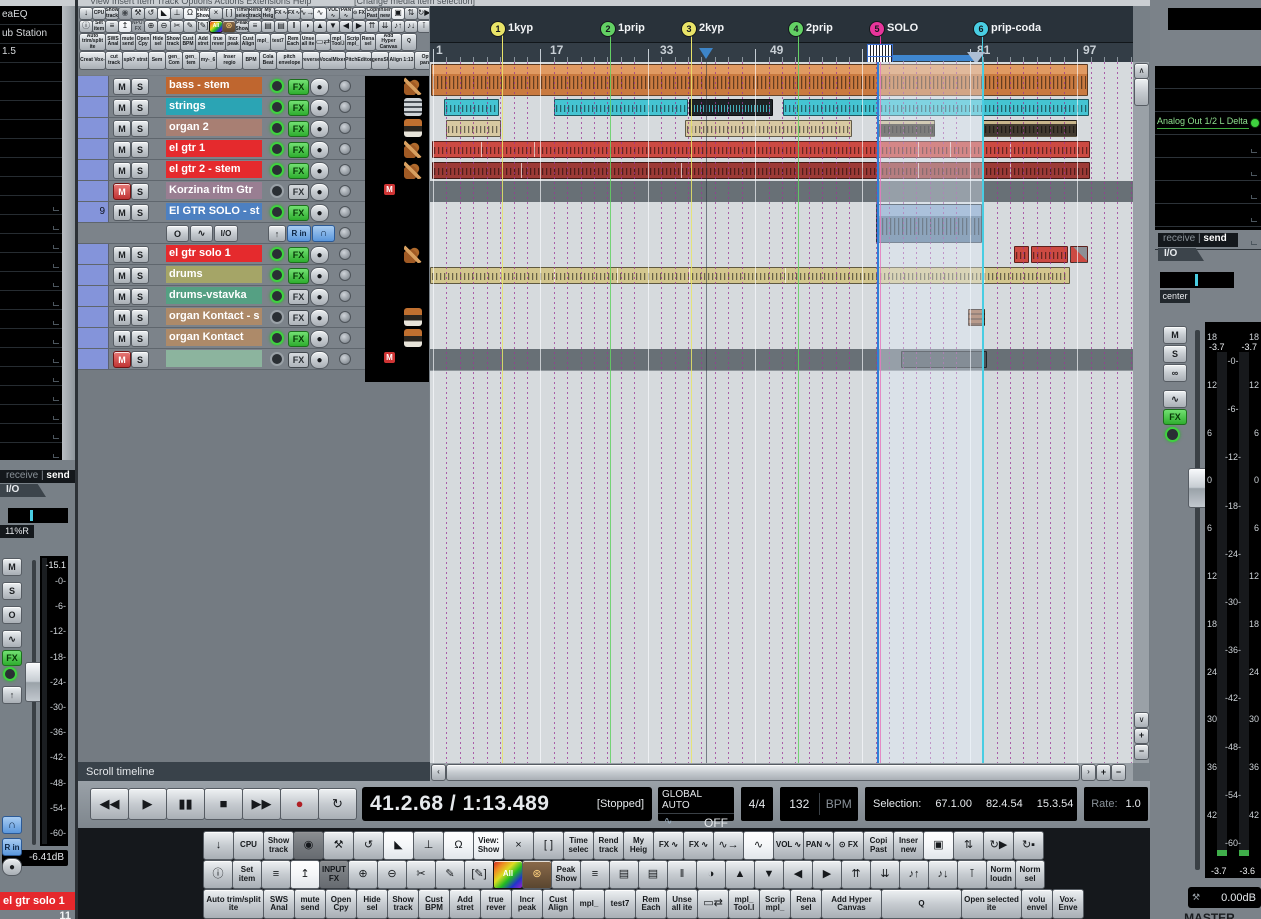 Image resolution: width=1261 pixels, height=919 pixels. Describe the element at coordinates (332, 60) in the screenshot. I see `toolbar-button-vocalmixer: VocalMixer` at that location.